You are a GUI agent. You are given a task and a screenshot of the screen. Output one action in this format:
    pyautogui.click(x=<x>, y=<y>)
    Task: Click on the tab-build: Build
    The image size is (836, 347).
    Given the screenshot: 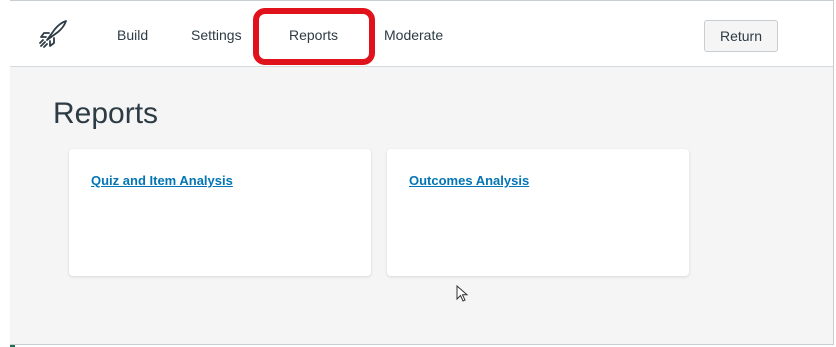 What is the action you would take?
    pyautogui.click(x=132, y=35)
    